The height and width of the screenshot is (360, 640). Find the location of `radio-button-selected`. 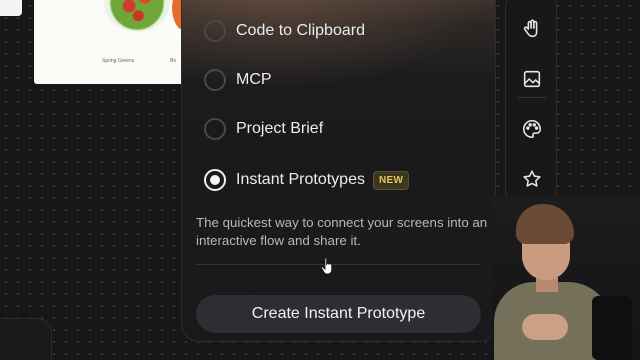

radio-button-selected is located at coordinates (215, 180).